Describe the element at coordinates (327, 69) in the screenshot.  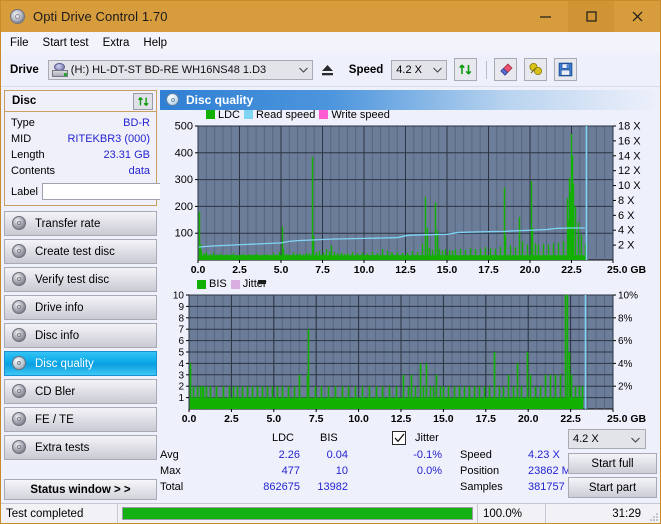
I see `eject-button` at that location.